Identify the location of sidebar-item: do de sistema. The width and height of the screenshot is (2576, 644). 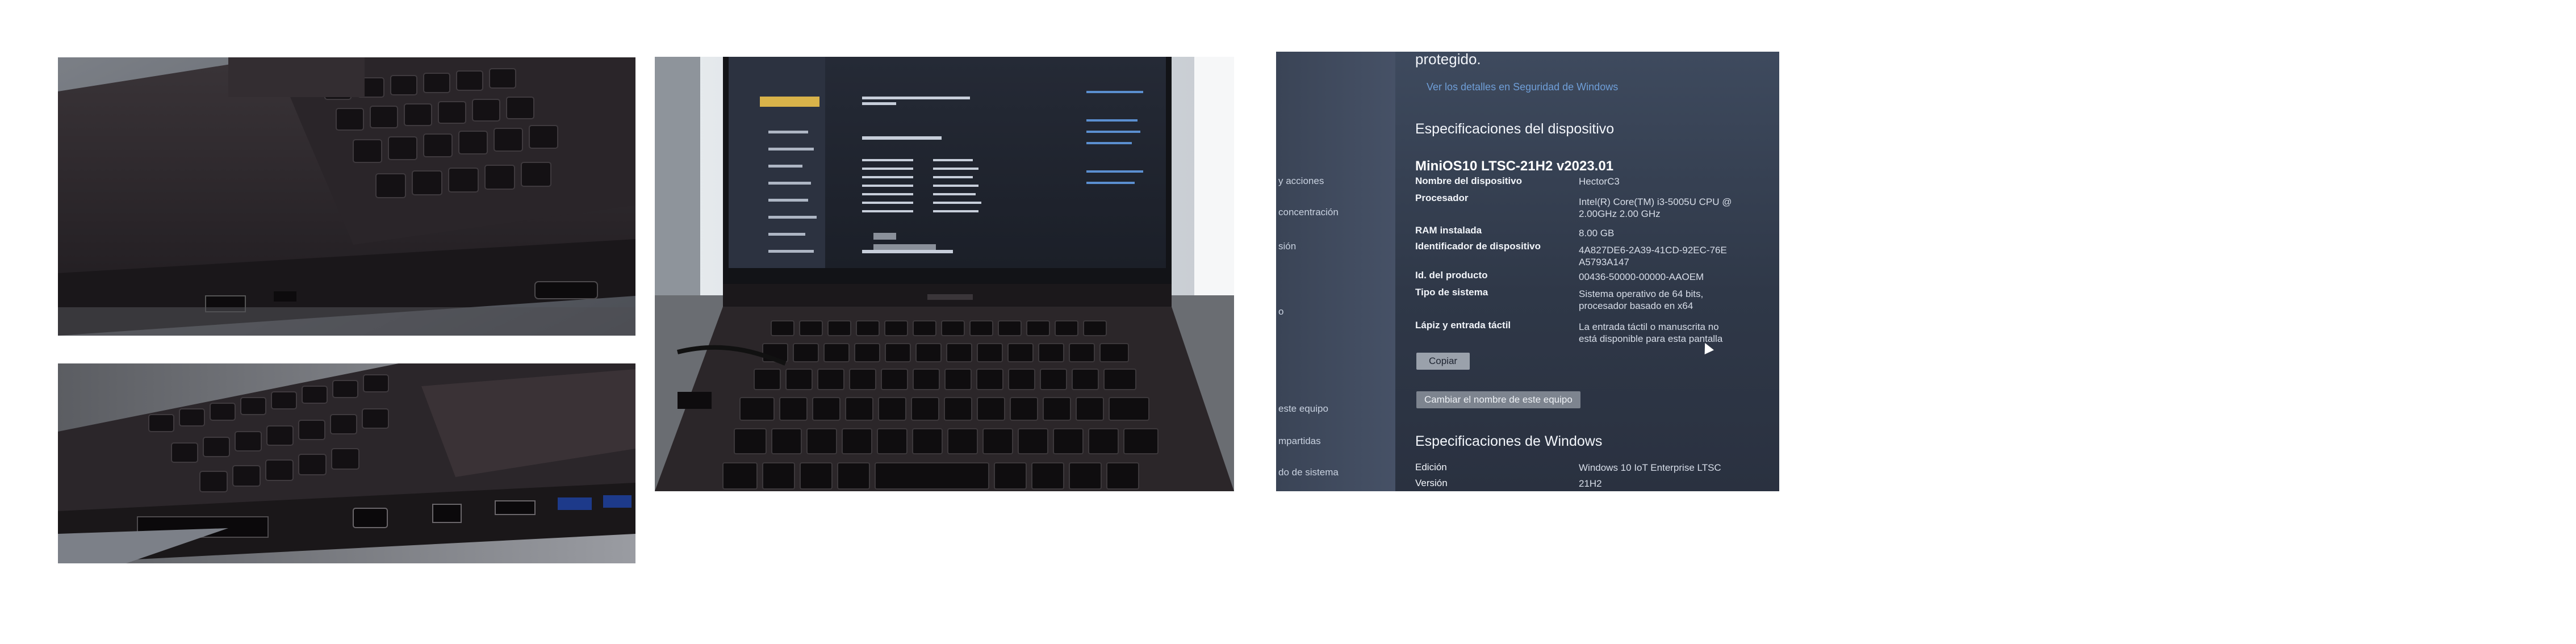
(1308, 472).